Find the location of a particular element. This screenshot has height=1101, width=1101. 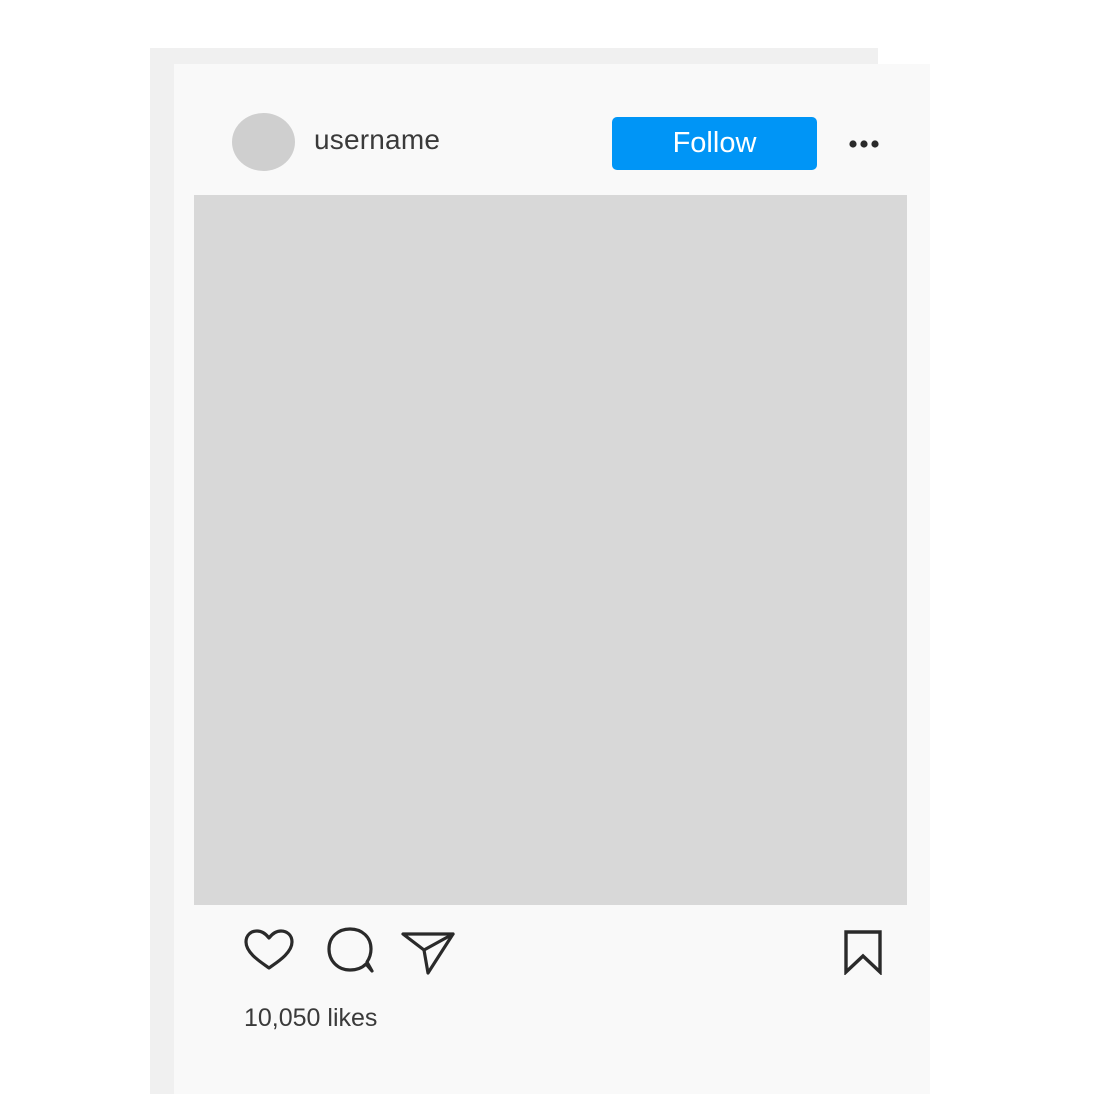

comment-bubble-icon is located at coordinates (351, 950).